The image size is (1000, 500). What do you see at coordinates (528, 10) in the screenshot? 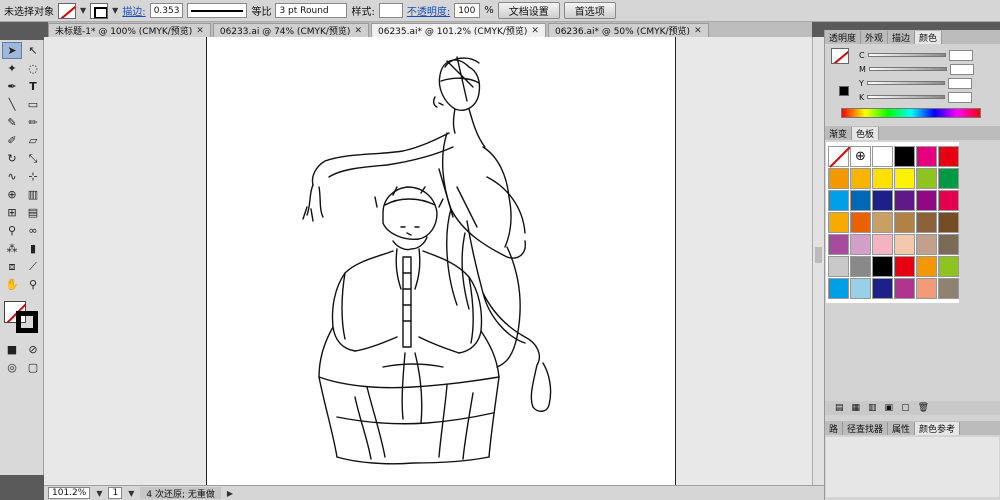
I see `document-setup-button: 文档设置` at bounding box center [528, 10].